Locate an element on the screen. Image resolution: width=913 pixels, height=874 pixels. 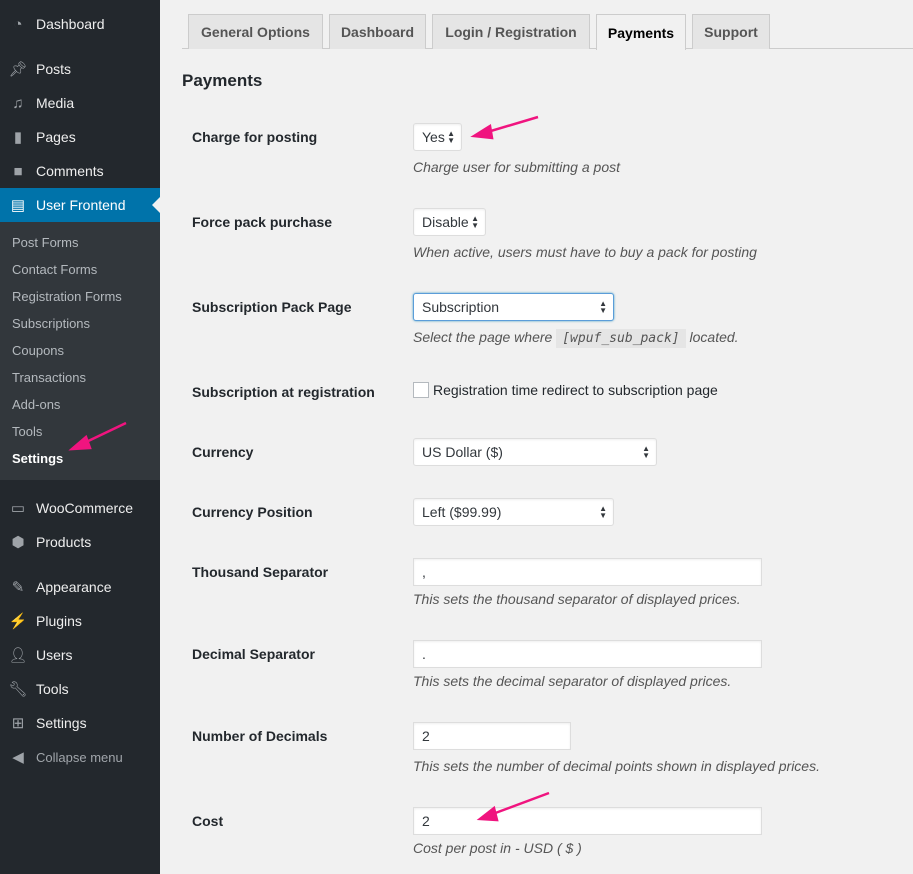
decimals-input: 2 is located at coordinates (492, 736).